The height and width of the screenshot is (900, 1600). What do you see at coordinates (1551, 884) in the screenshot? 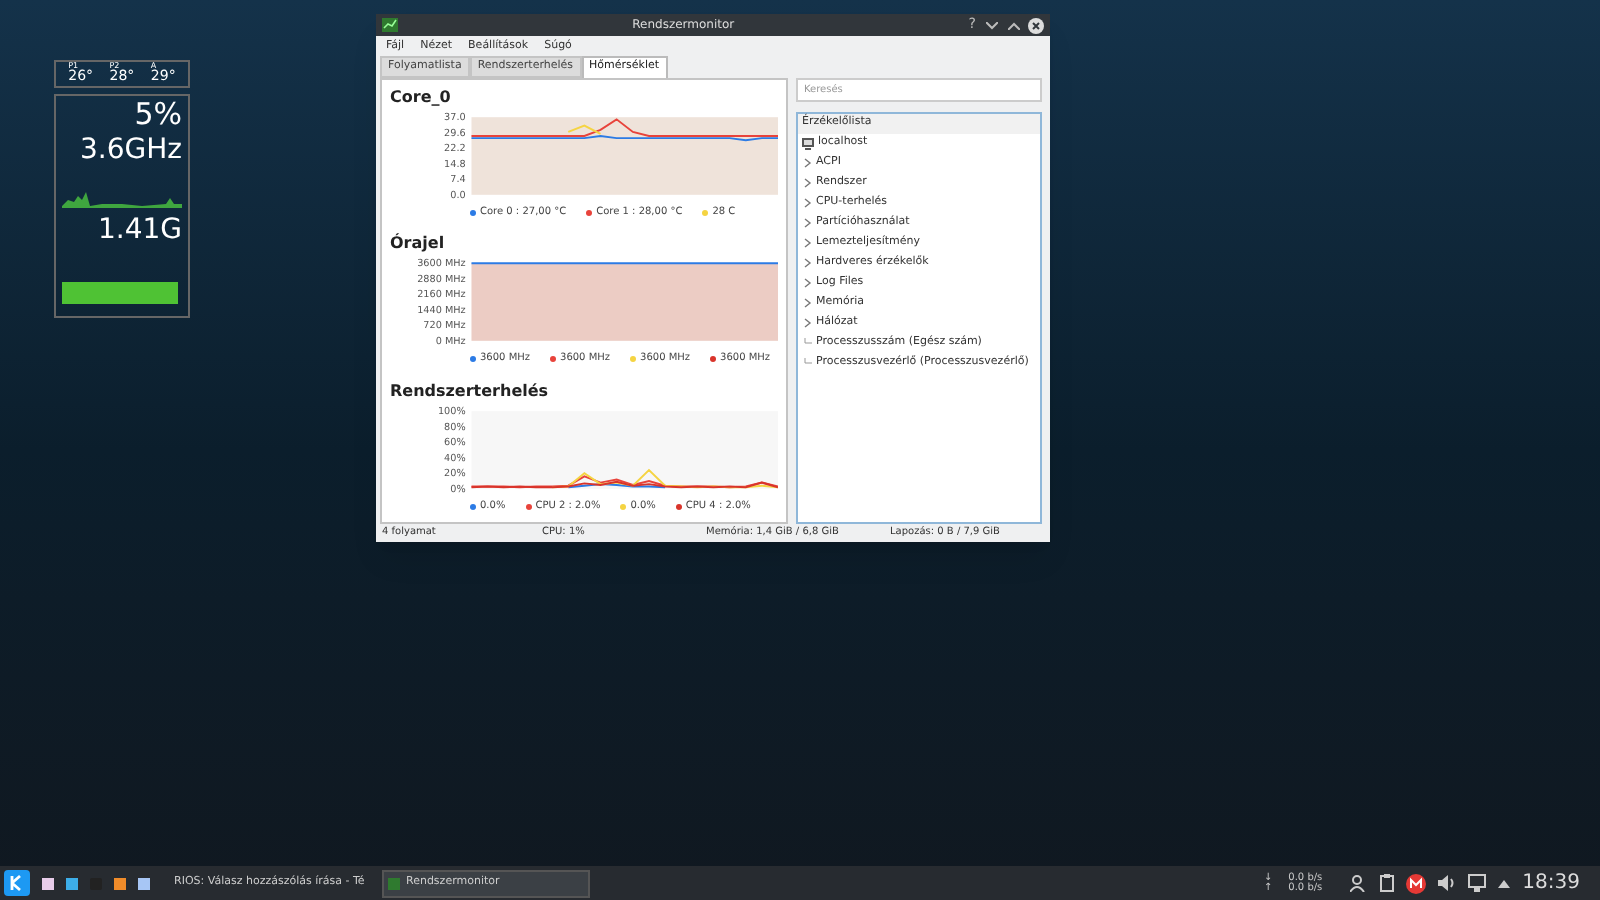
I see `clock: 18:39` at bounding box center [1551, 884].